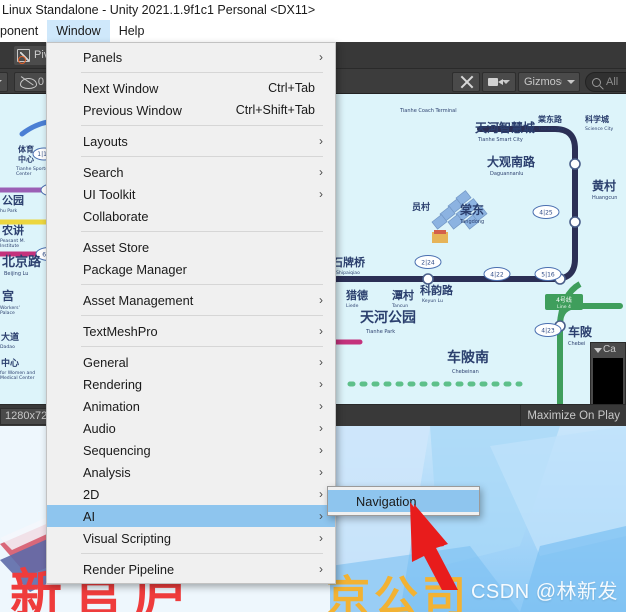  I want to click on menu-item-shortcut: Ctrl+Shift+Tab, so click(275, 110).